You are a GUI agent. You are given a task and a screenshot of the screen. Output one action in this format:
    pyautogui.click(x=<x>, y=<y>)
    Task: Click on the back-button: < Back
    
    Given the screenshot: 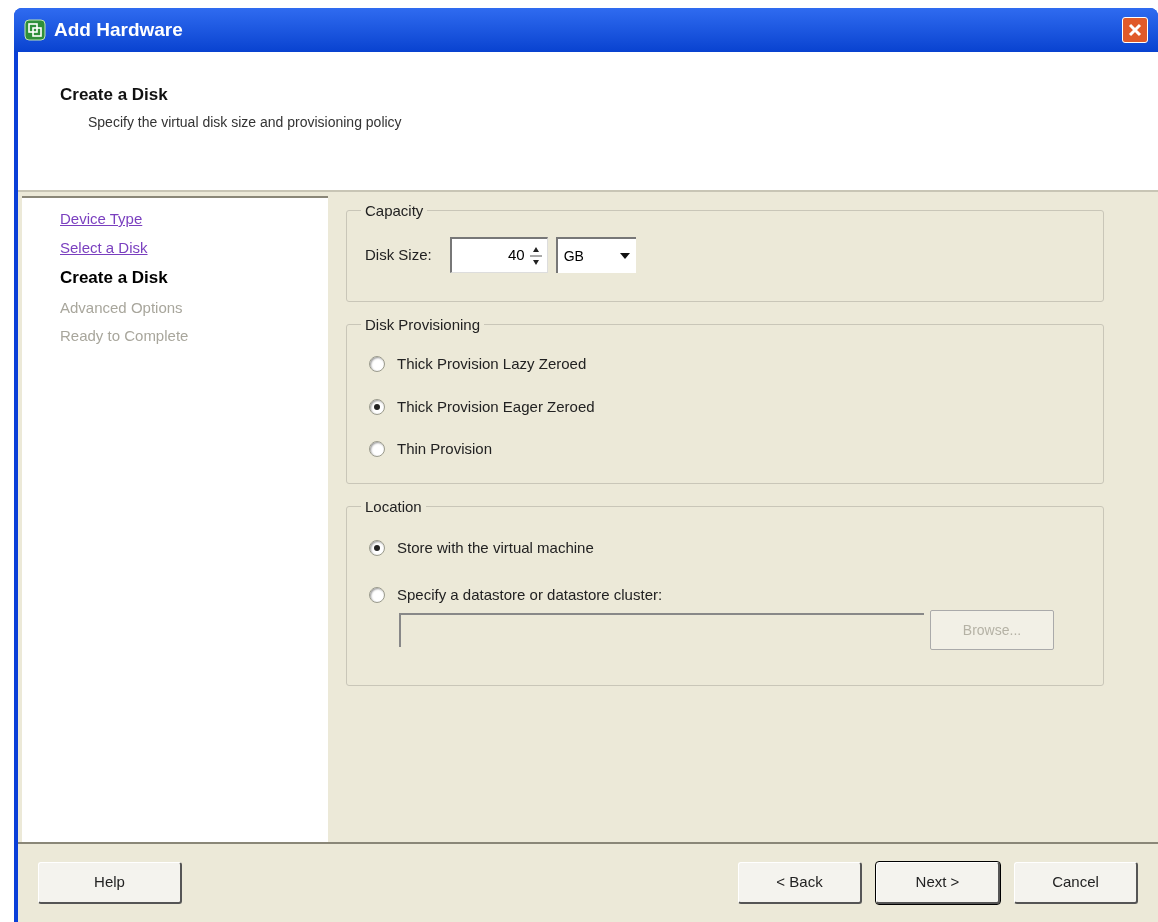 What is the action you would take?
    pyautogui.click(x=800, y=883)
    